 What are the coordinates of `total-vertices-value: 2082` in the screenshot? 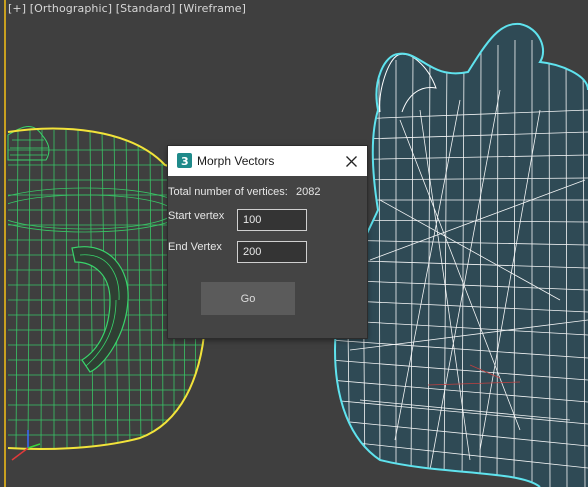 It's located at (308, 192).